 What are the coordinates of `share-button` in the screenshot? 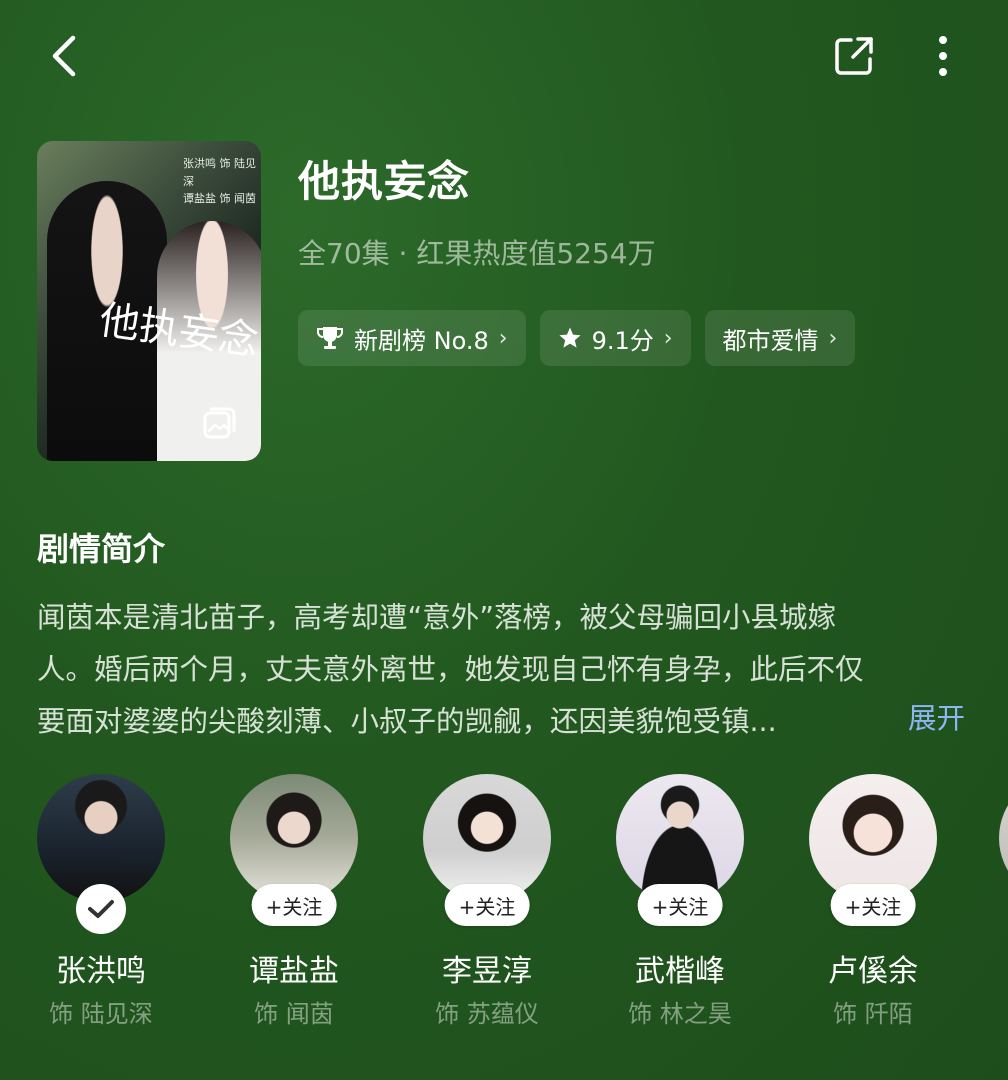 It's located at (854, 56).